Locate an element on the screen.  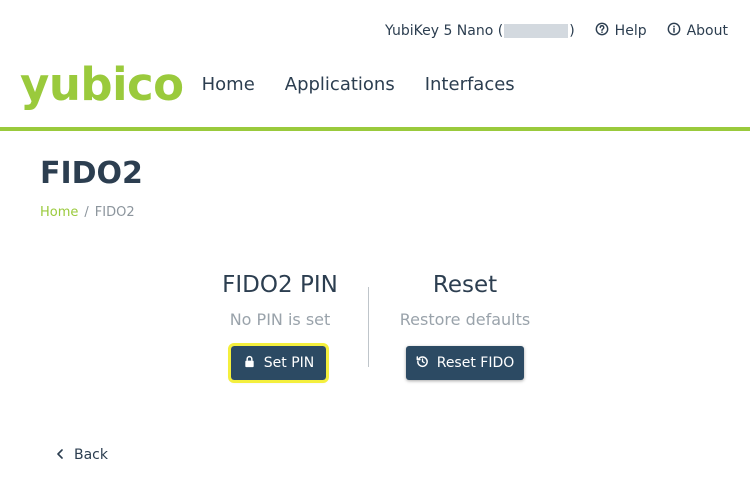
lock-icon is located at coordinates (249, 363).